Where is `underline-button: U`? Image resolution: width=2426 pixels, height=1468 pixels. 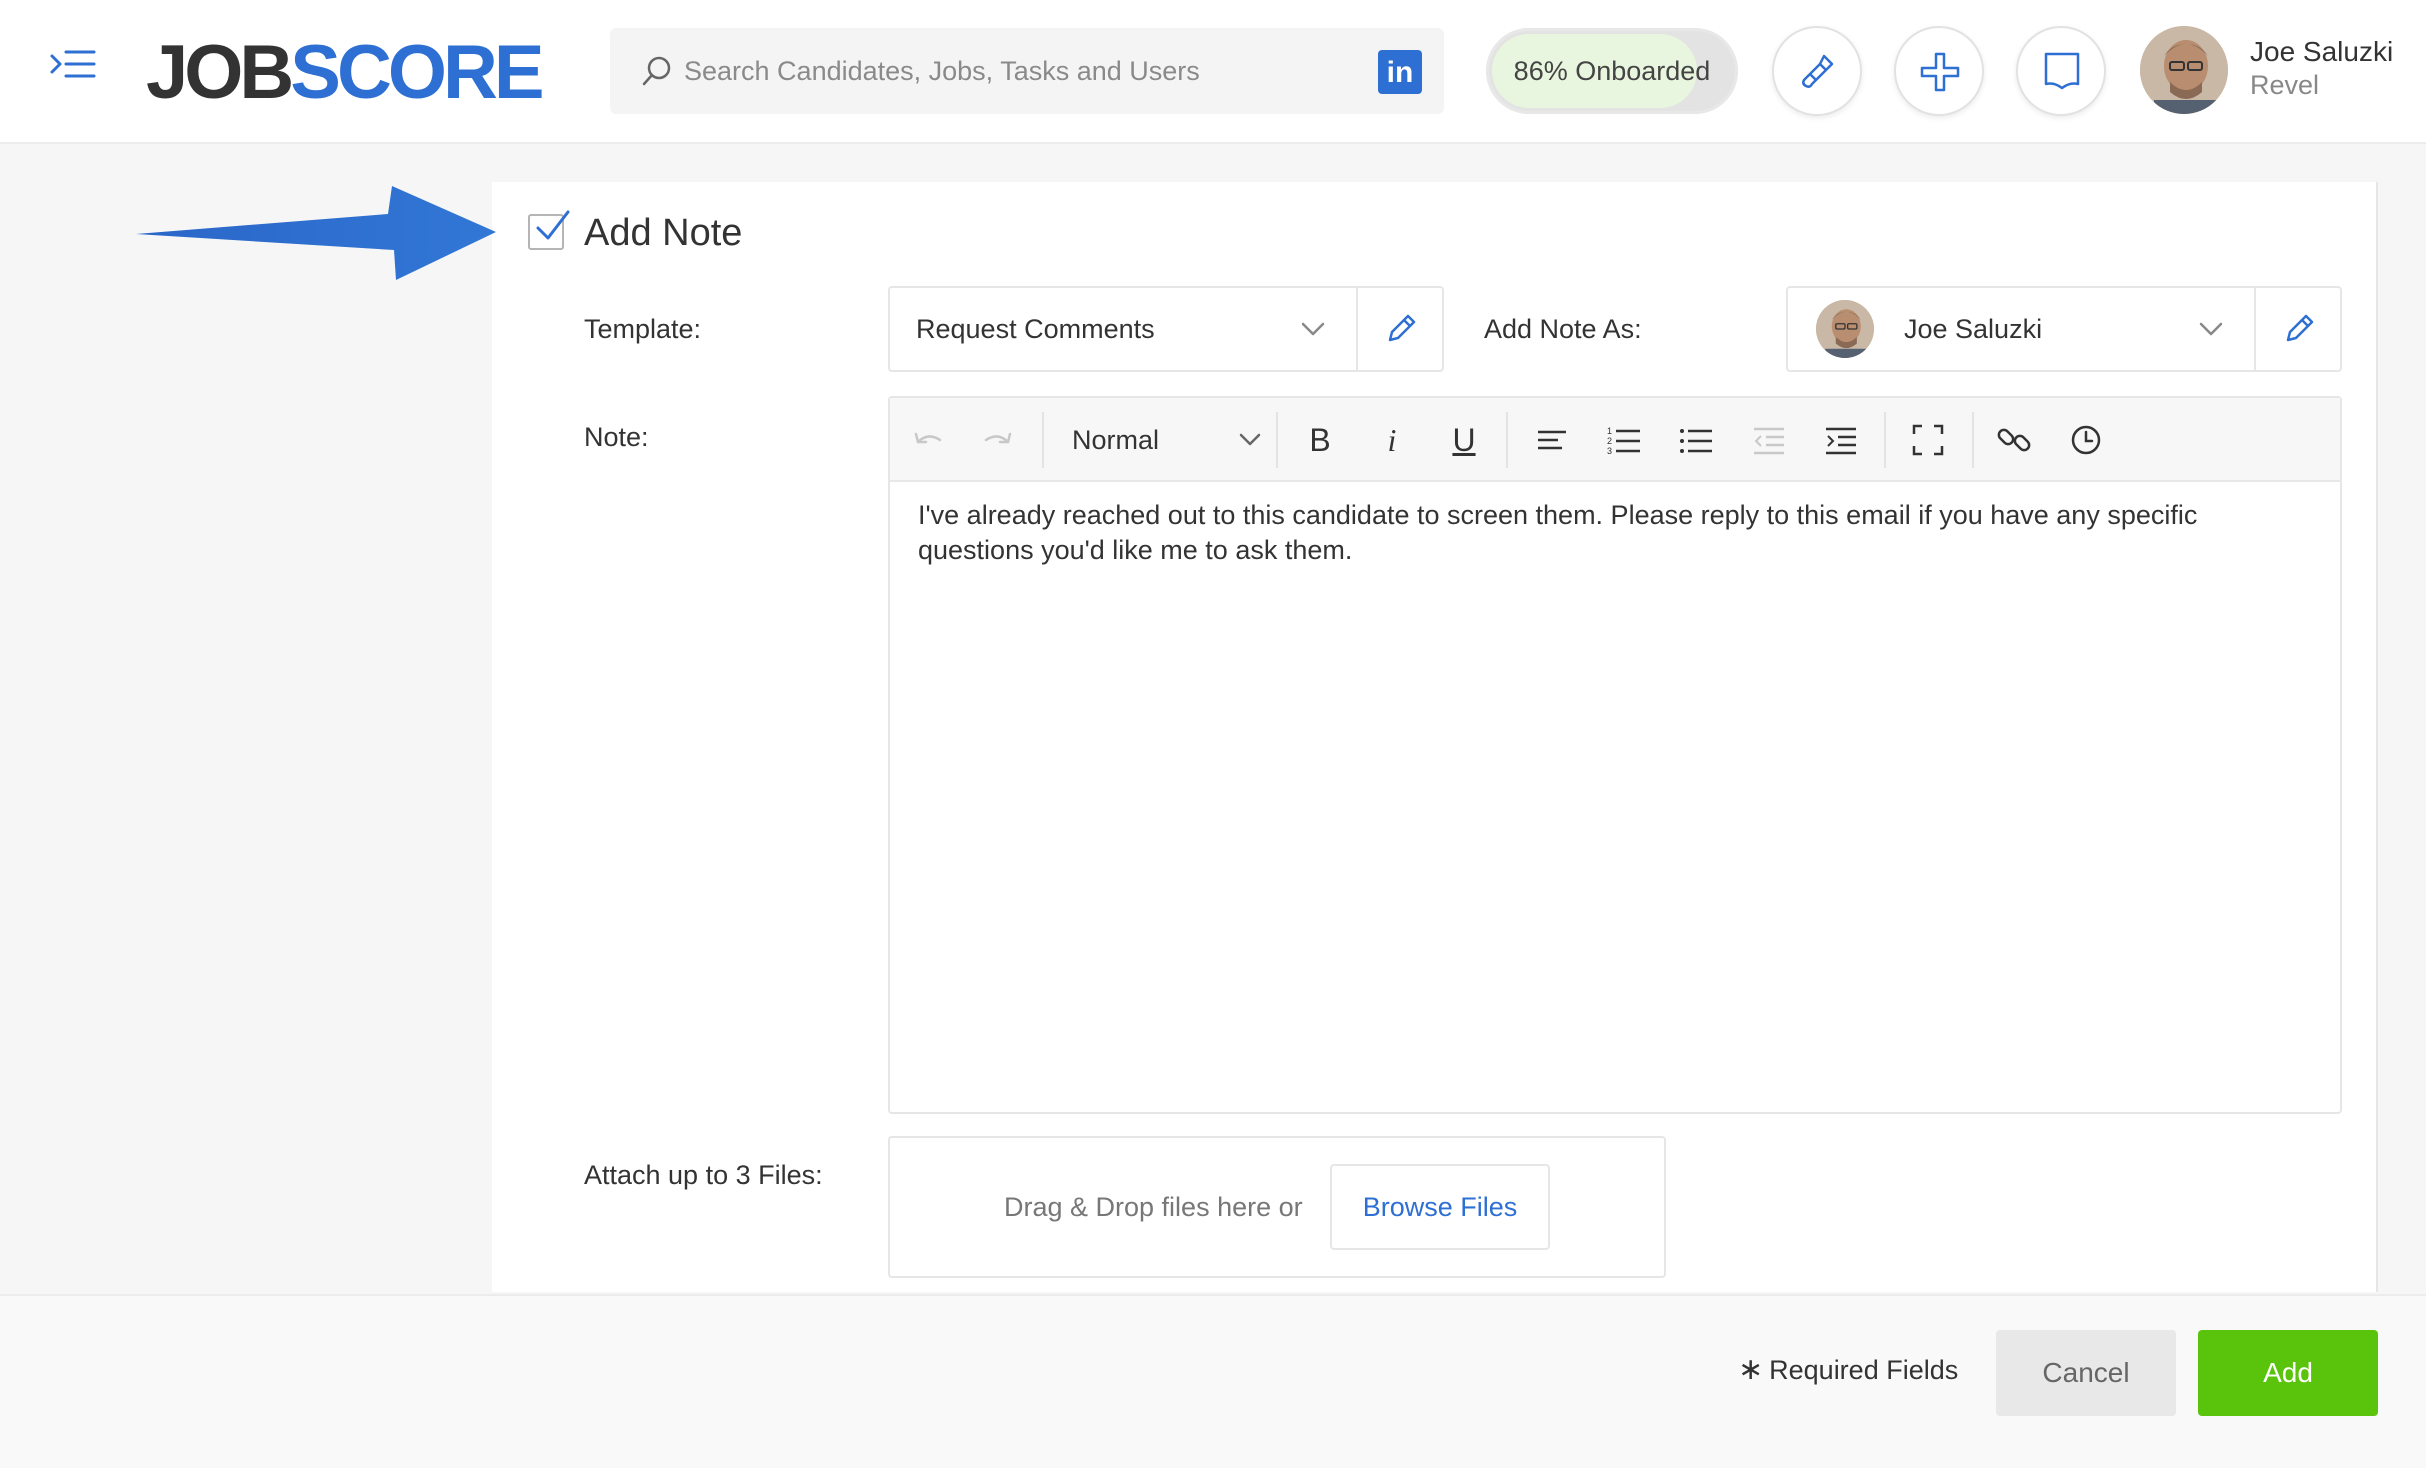
underline-button: U is located at coordinates (1464, 440).